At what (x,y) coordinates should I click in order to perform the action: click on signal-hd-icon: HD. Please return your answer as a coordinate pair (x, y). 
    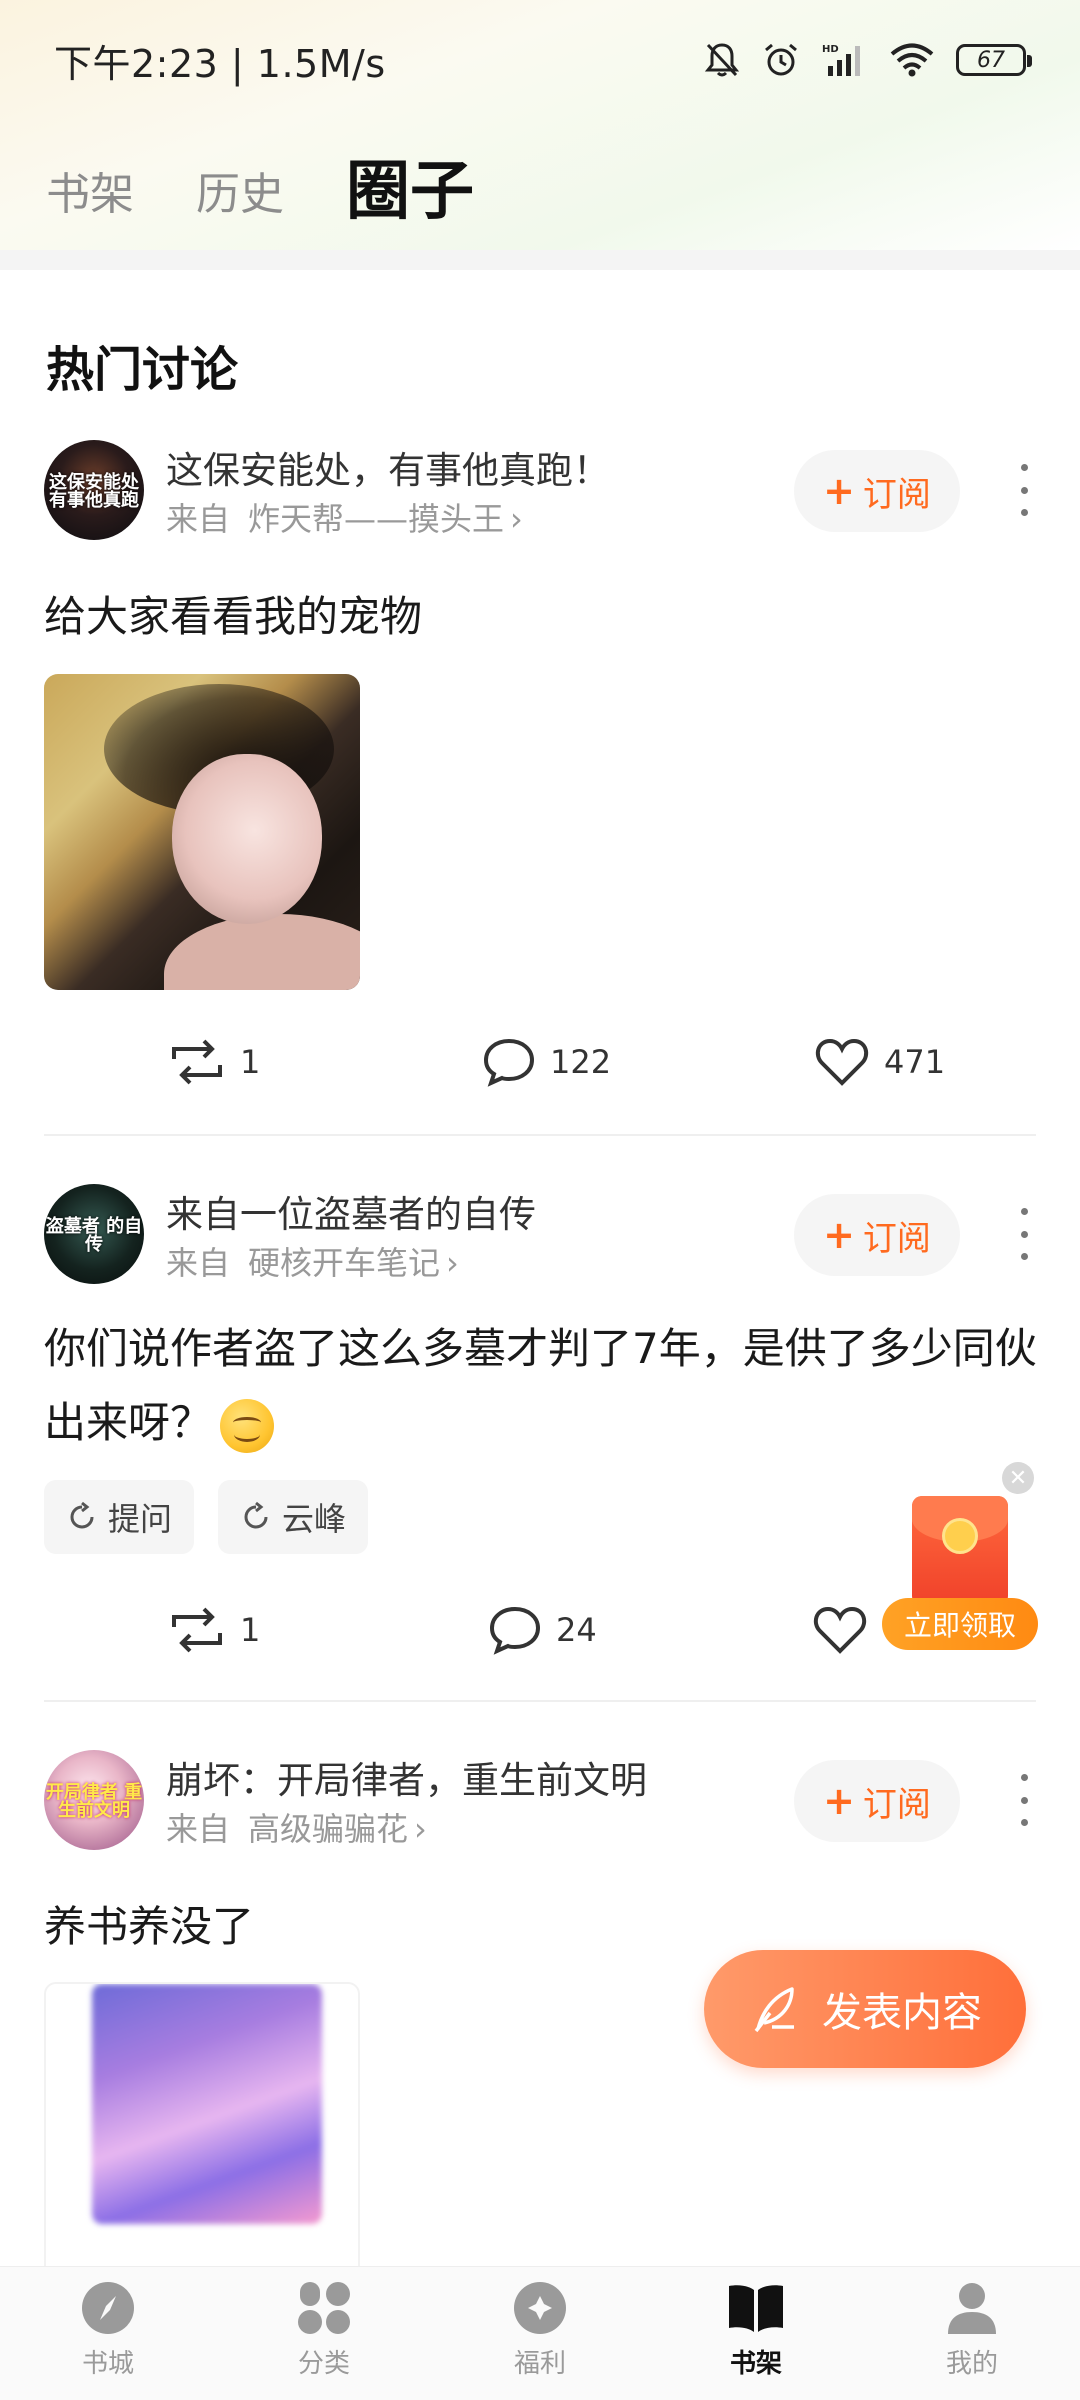
    Looking at the image, I should click on (841, 60).